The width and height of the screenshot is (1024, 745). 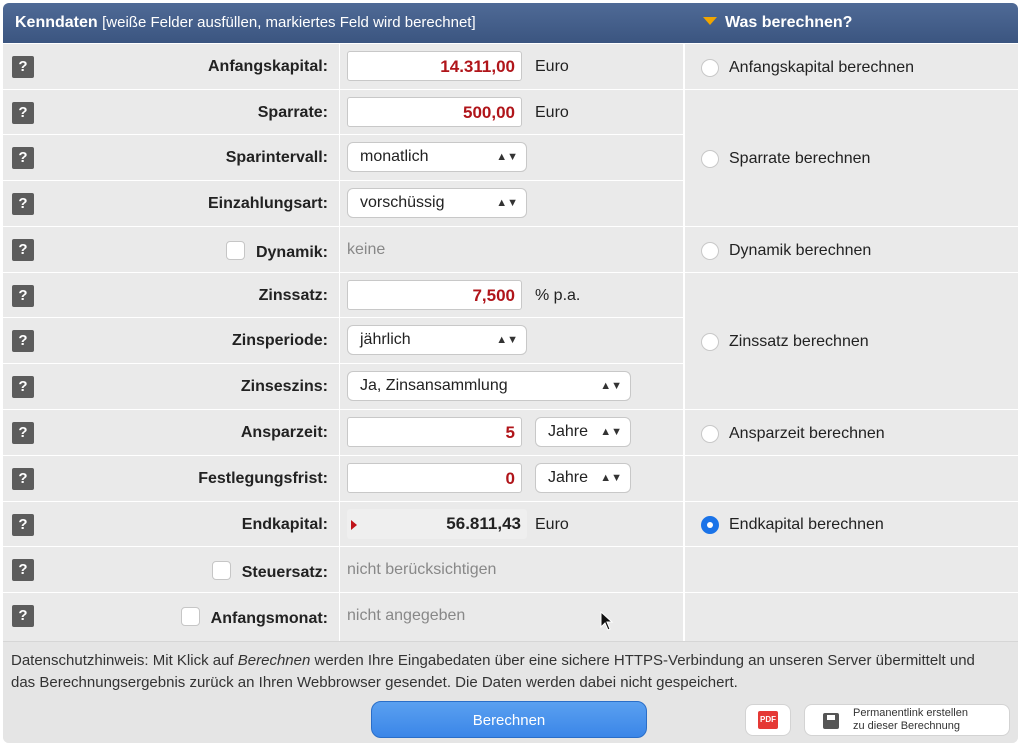 I want to click on option-label: Endkapital berechnen, so click(x=806, y=524).